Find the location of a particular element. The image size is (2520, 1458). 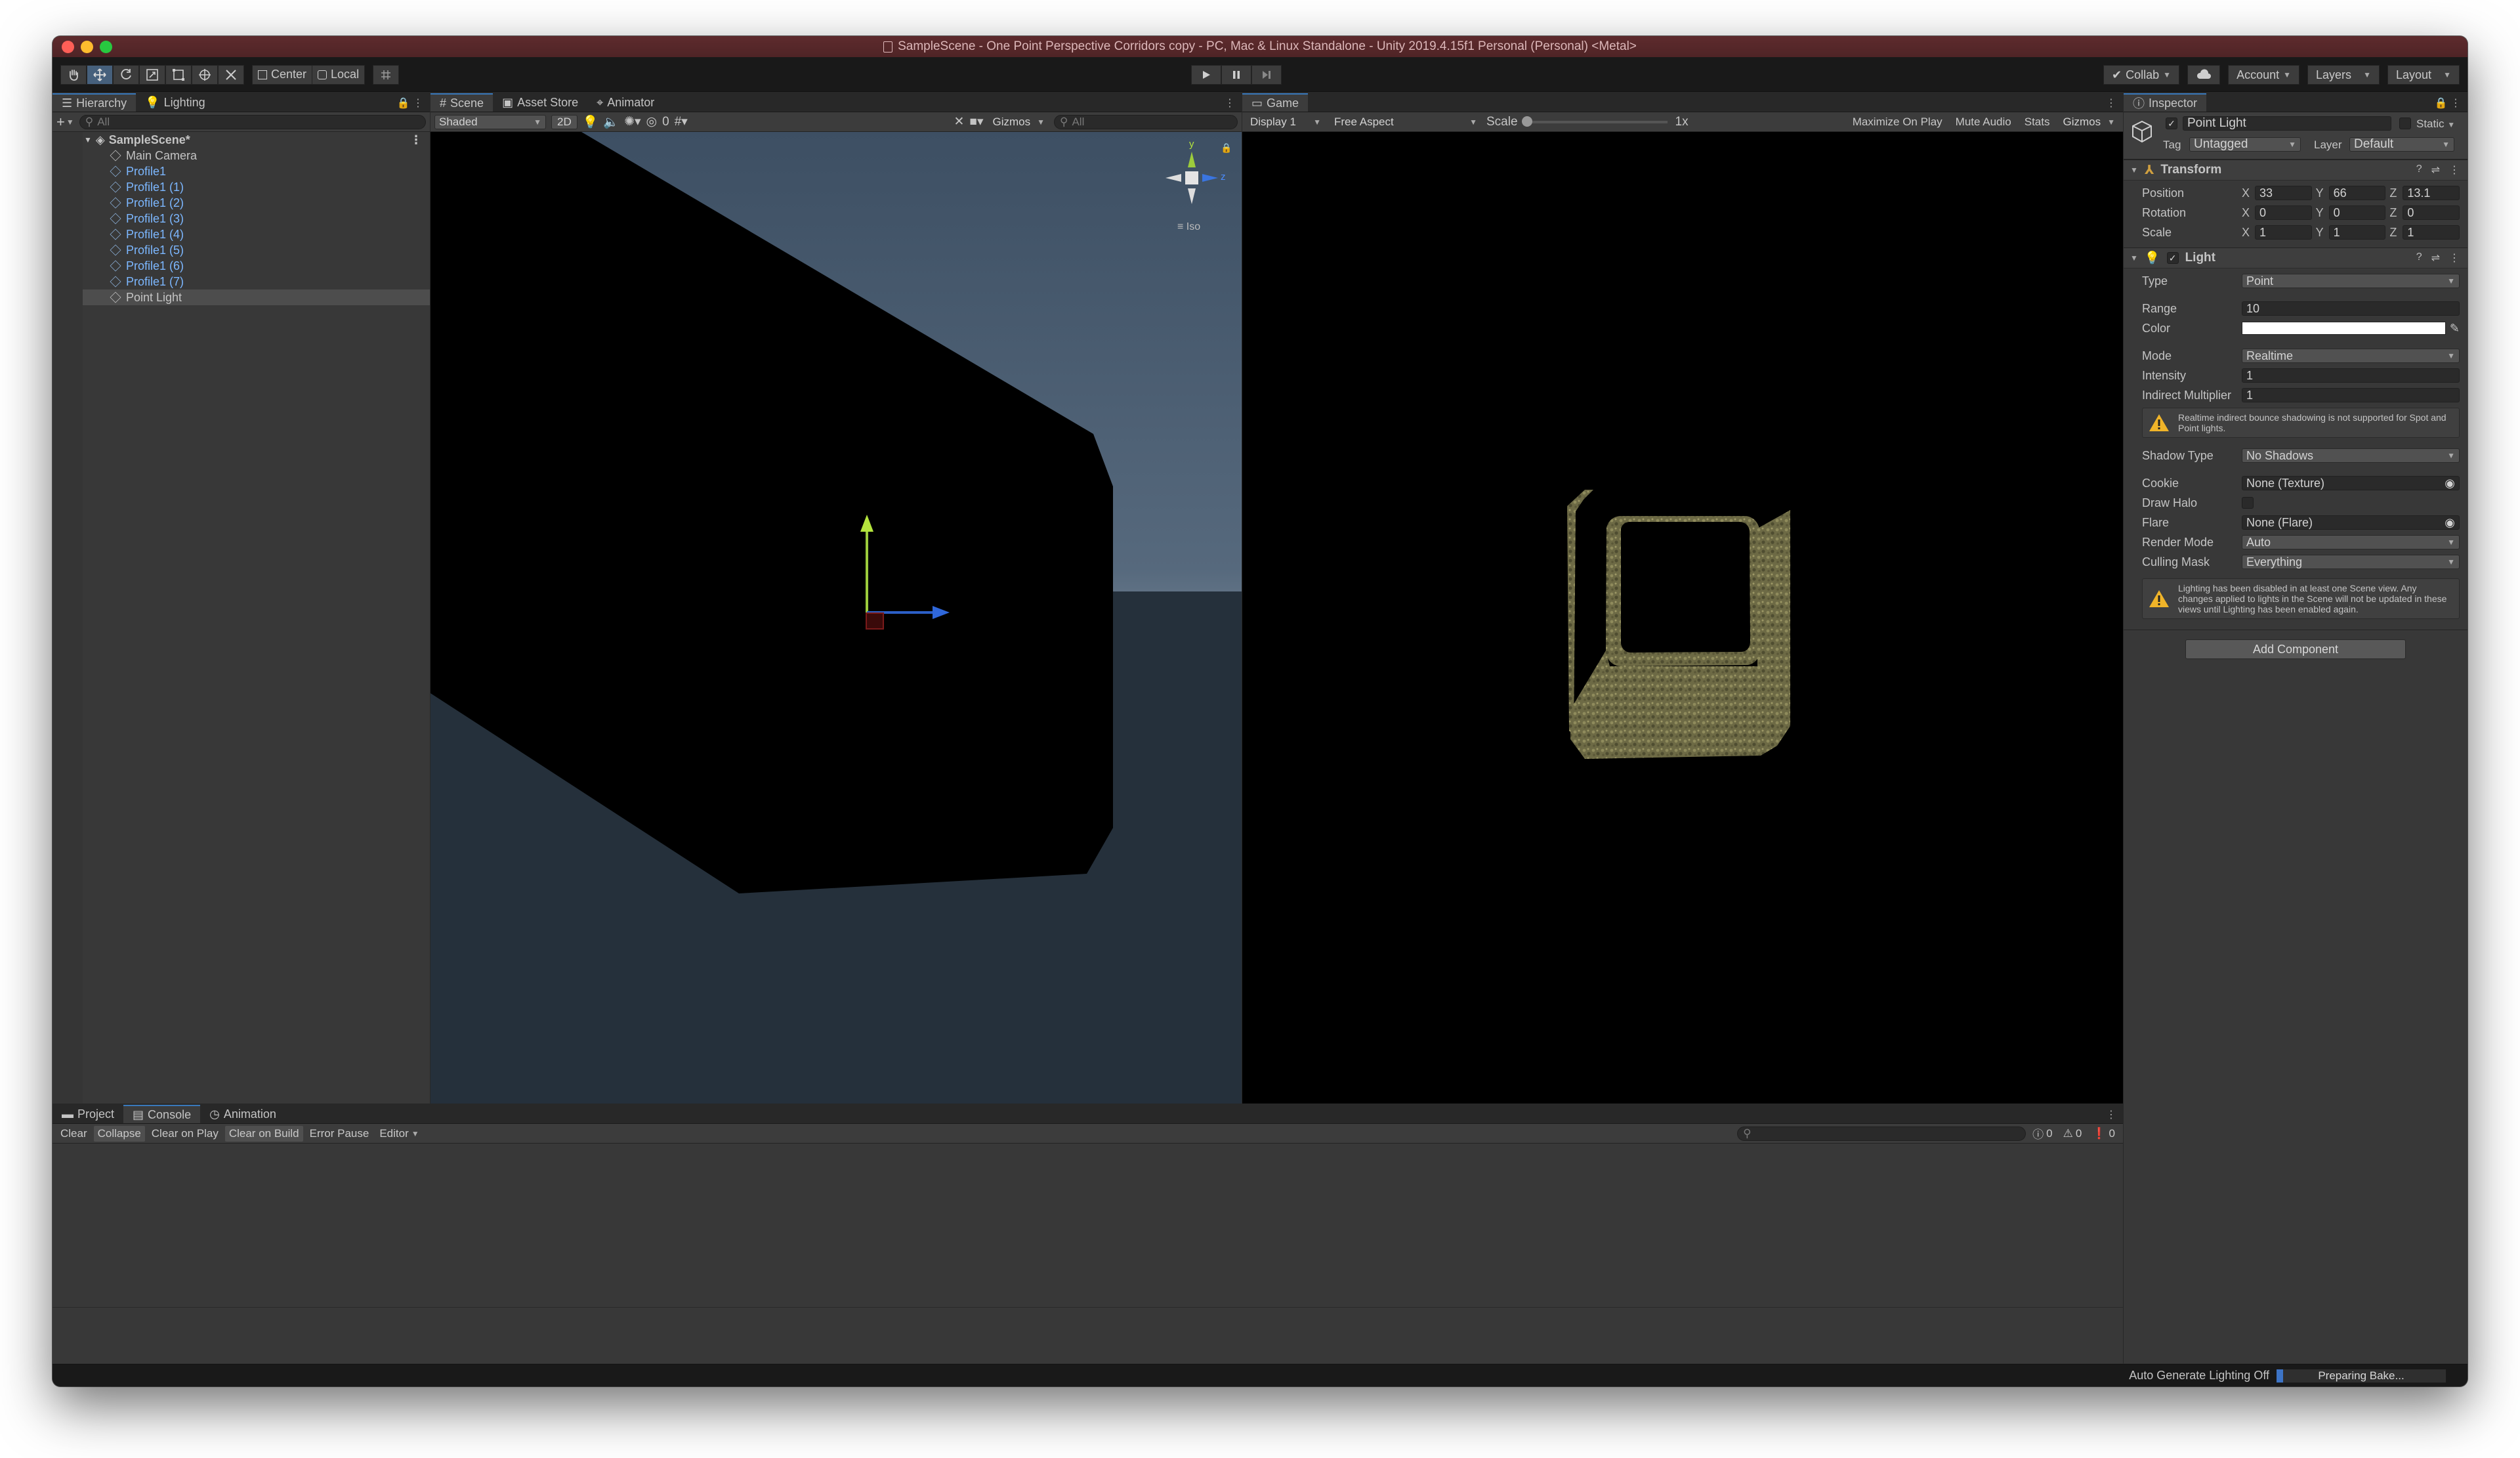

close-window-button is located at coordinates (68, 47).